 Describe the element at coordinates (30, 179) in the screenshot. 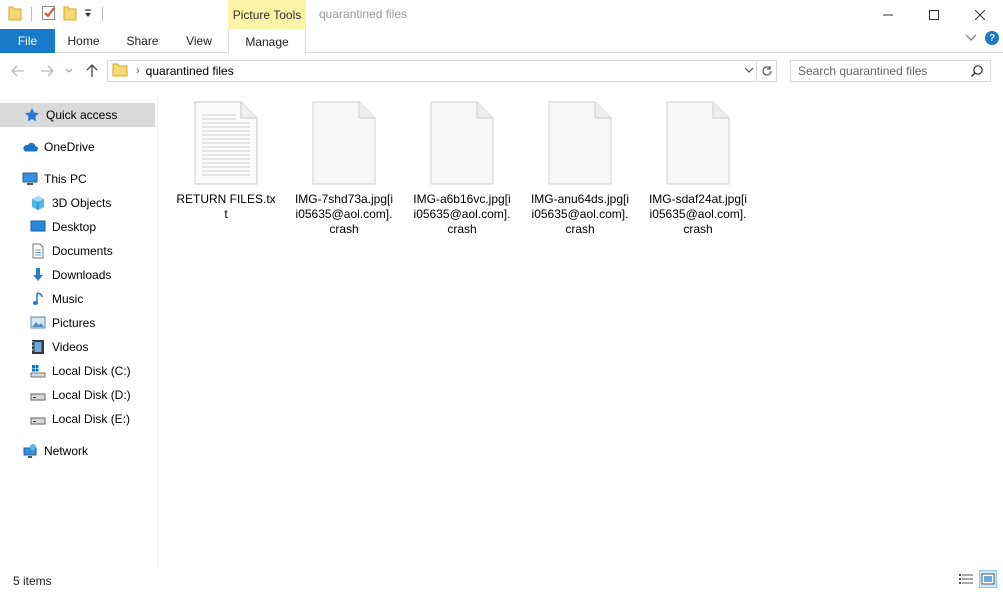

I see `computer-icon` at that location.